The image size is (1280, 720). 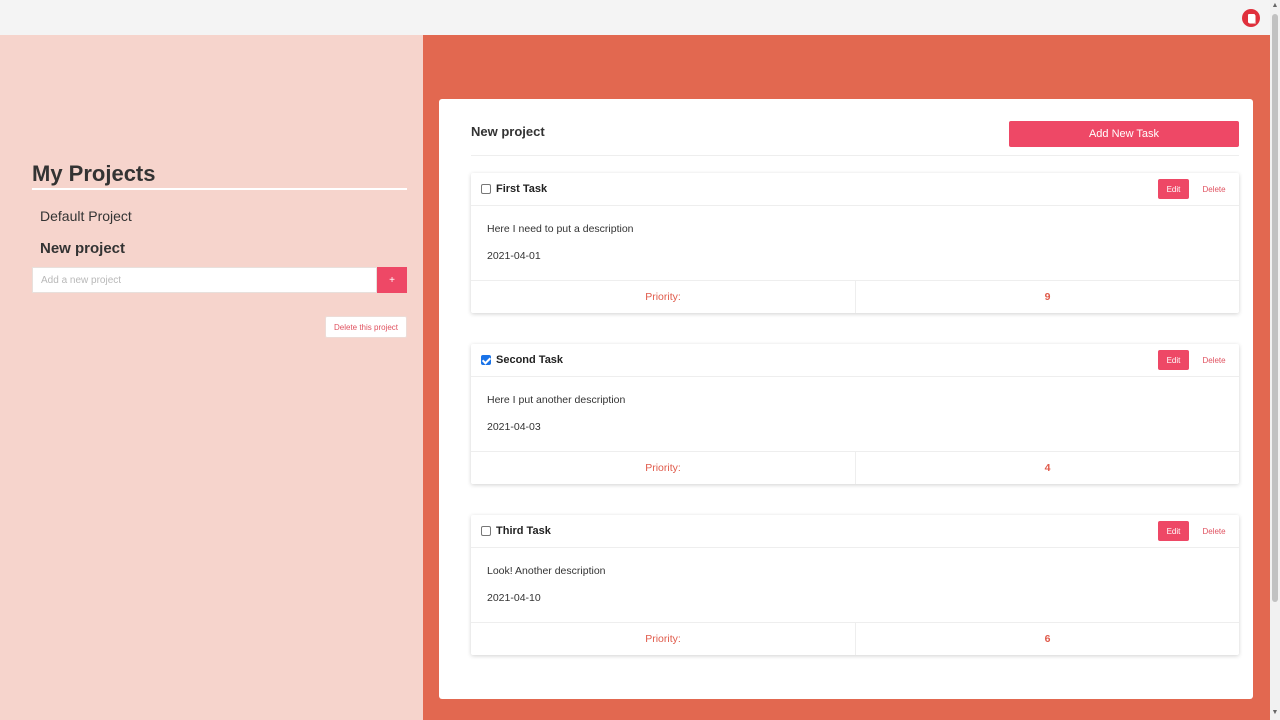 I want to click on sidebar-divider, so click(x=219, y=189).